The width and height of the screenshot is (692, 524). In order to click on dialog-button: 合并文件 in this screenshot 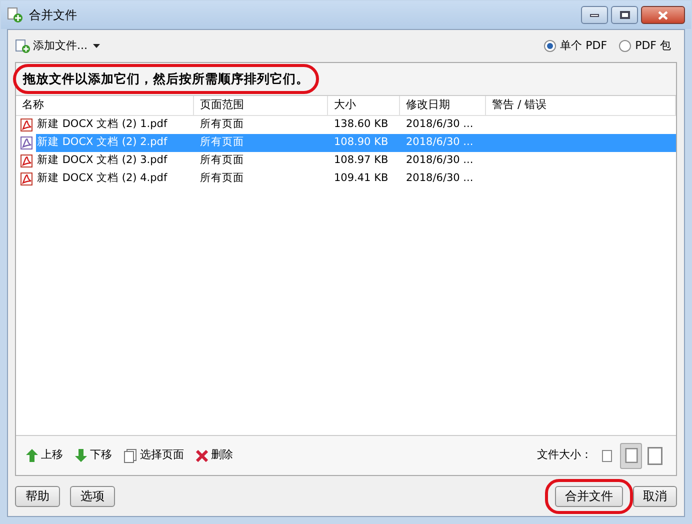, I will do `click(589, 496)`.